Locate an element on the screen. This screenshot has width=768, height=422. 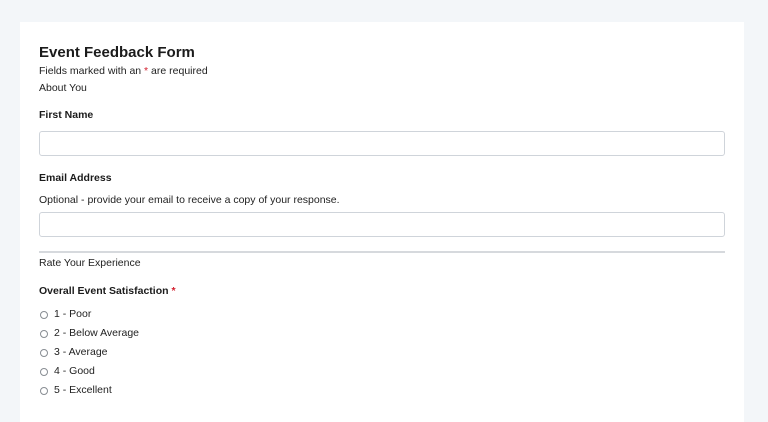
satisfaction-label: Overall Event Satisfaction * is located at coordinates (382, 291).